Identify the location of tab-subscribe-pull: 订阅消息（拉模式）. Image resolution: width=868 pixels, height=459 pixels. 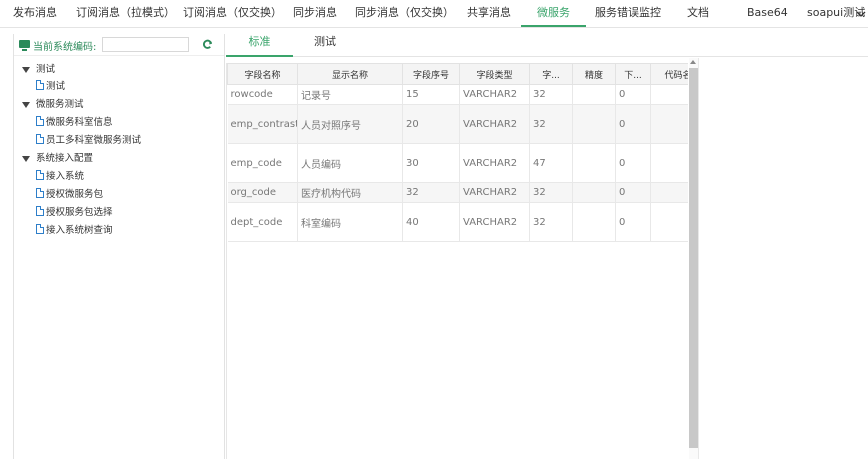
(125, 13).